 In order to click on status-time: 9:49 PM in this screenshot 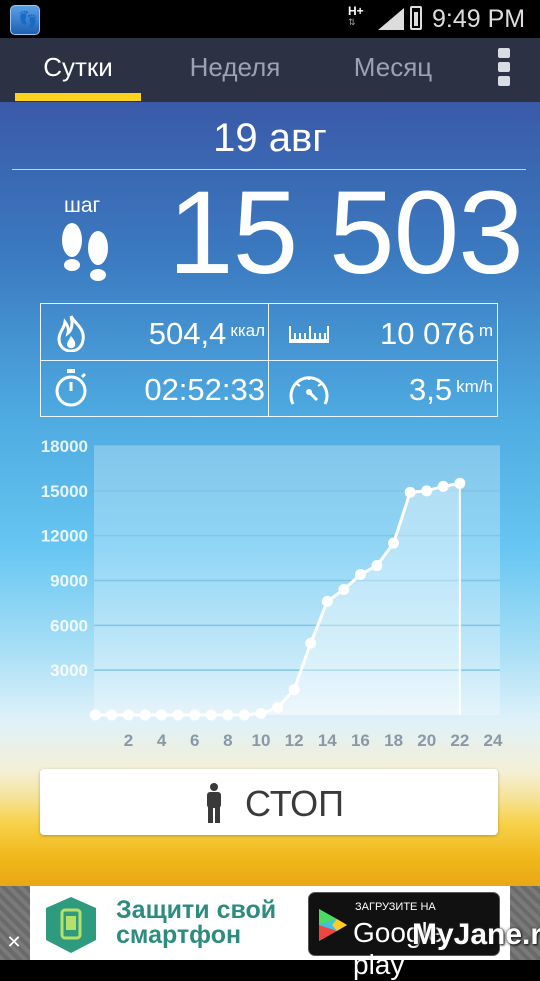, I will do `click(479, 19)`.